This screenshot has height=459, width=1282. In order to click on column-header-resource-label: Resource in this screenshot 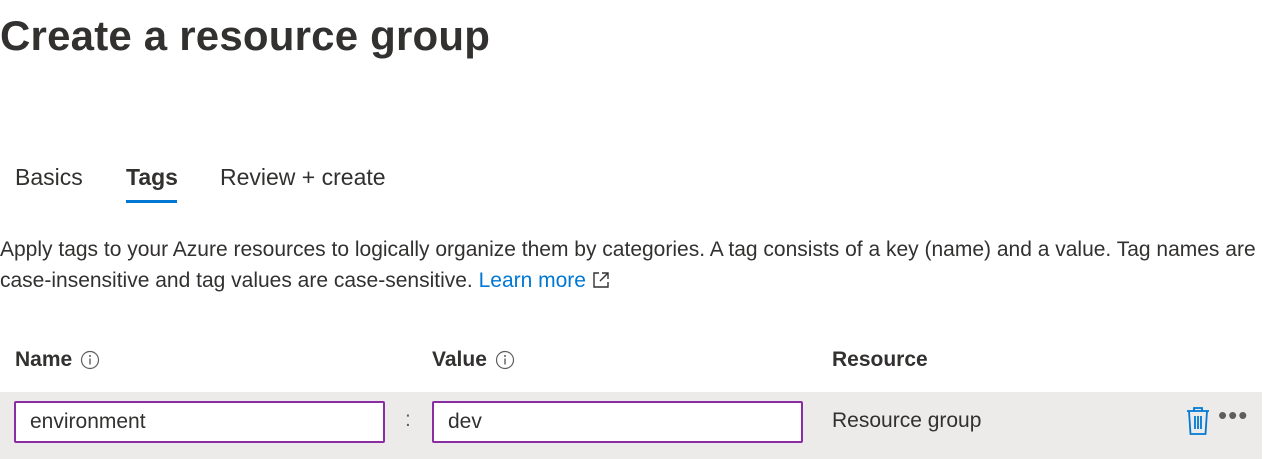, I will do `click(880, 359)`.